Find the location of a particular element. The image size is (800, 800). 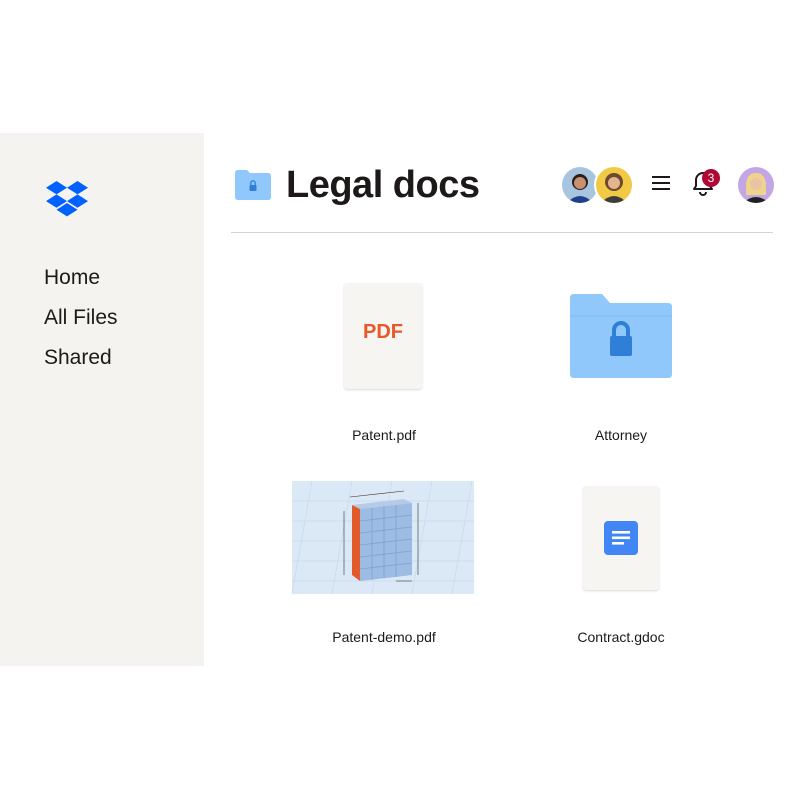

folder-tile-attorney: Attorney is located at coordinates (621, 363).